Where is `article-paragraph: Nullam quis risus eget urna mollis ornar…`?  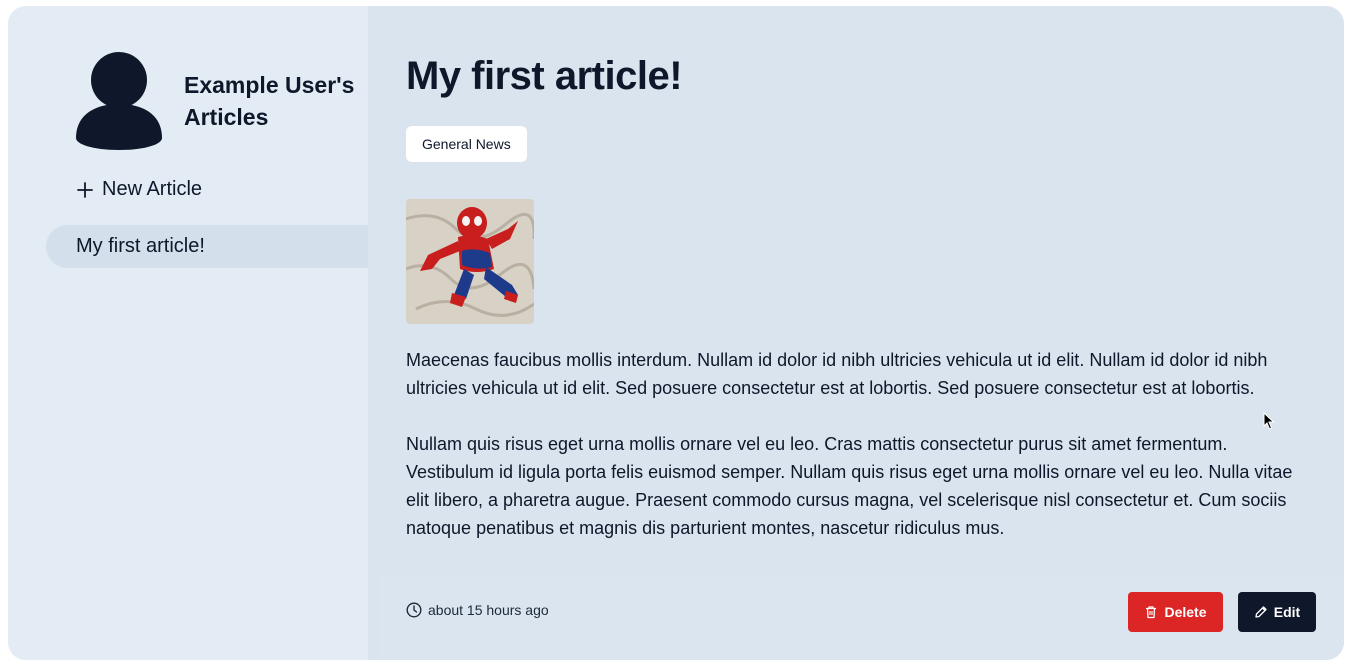
article-paragraph: Nullam quis risus eget urna mollis ornar… is located at coordinates (849, 486).